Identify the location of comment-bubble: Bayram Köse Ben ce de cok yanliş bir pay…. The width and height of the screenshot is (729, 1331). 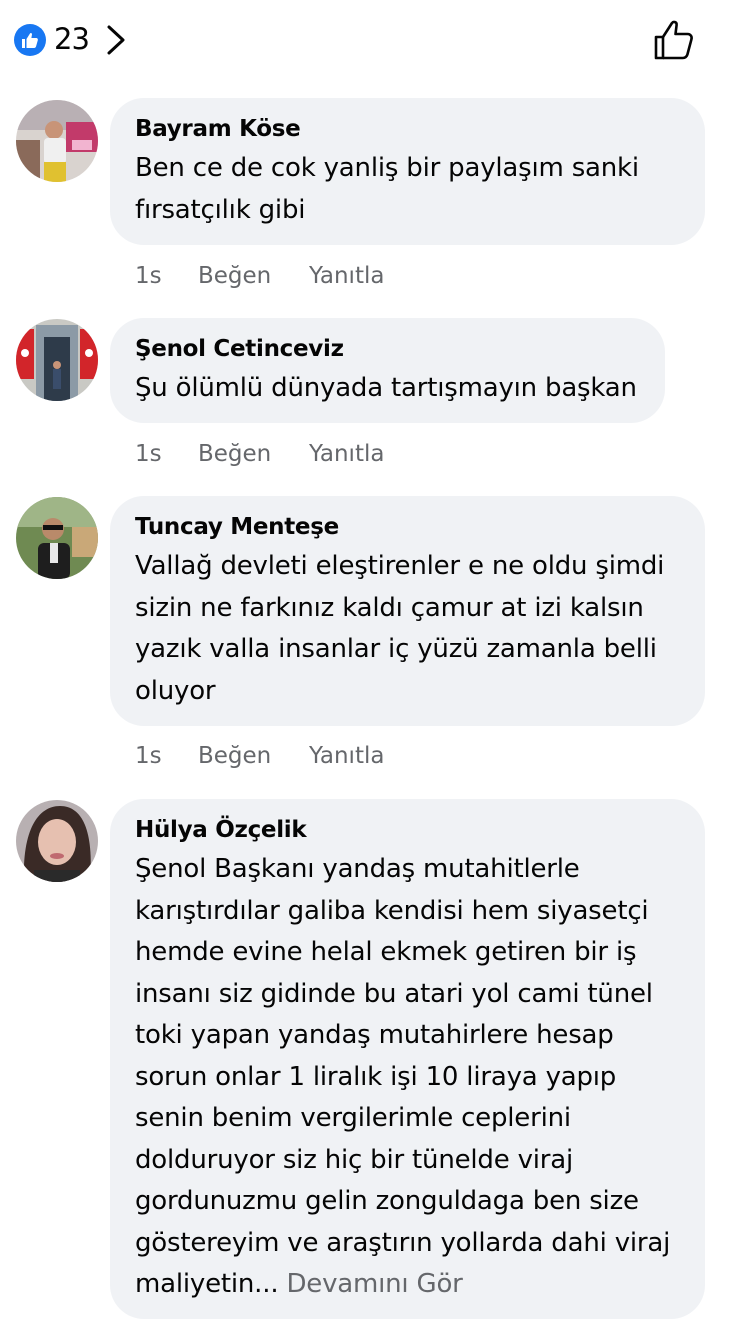
(407, 171).